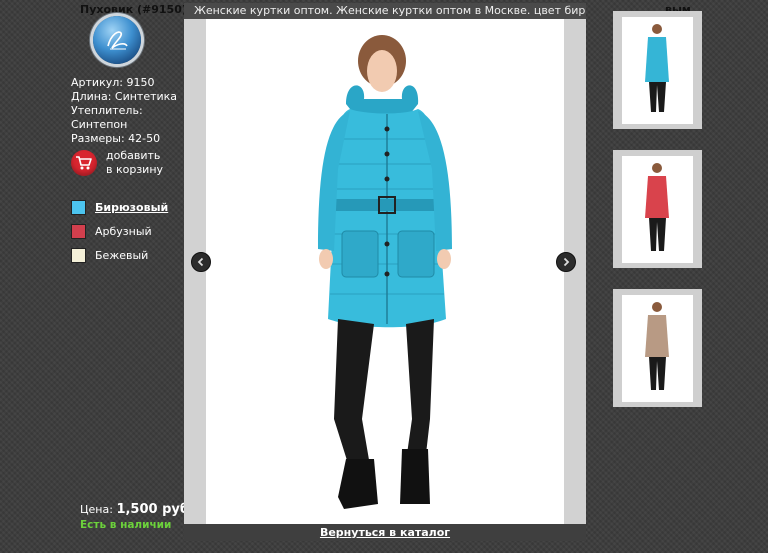 Image resolution: width=768 pixels, height=553 pixels. I want to click on back-to-catalog-link: Вернуться в каталог, so click(385, 532).